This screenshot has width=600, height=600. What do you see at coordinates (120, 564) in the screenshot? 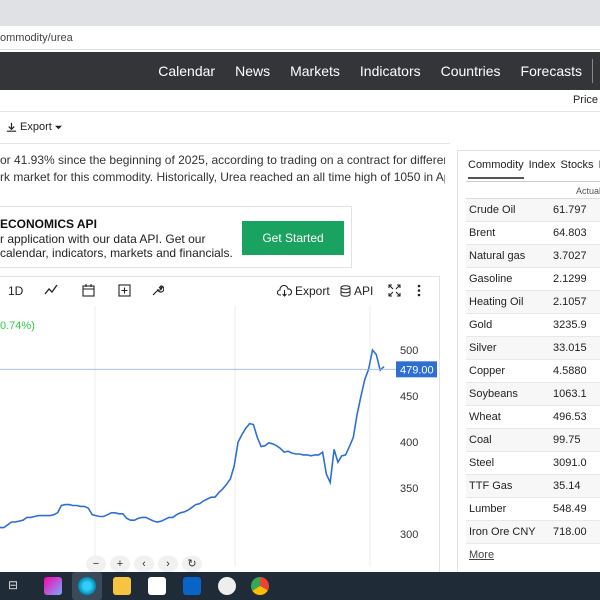
I see `zoom-in-button: +` at bounding box center [120, 564].